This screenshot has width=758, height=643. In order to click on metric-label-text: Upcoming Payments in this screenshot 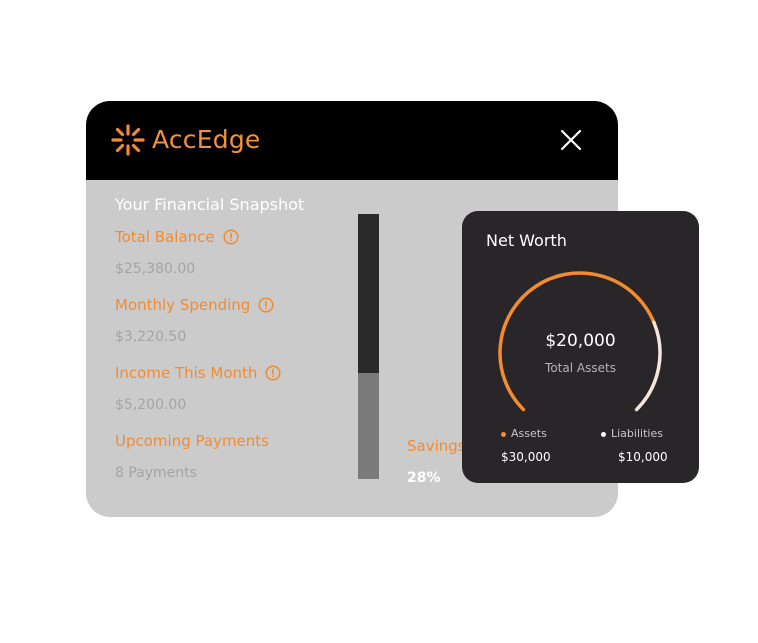, I will do `click(192, 441)`.